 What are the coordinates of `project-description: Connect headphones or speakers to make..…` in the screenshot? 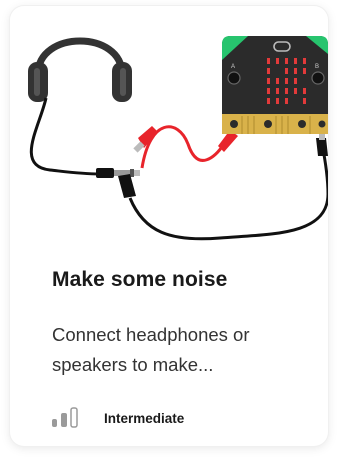 It's located at (151, 349).